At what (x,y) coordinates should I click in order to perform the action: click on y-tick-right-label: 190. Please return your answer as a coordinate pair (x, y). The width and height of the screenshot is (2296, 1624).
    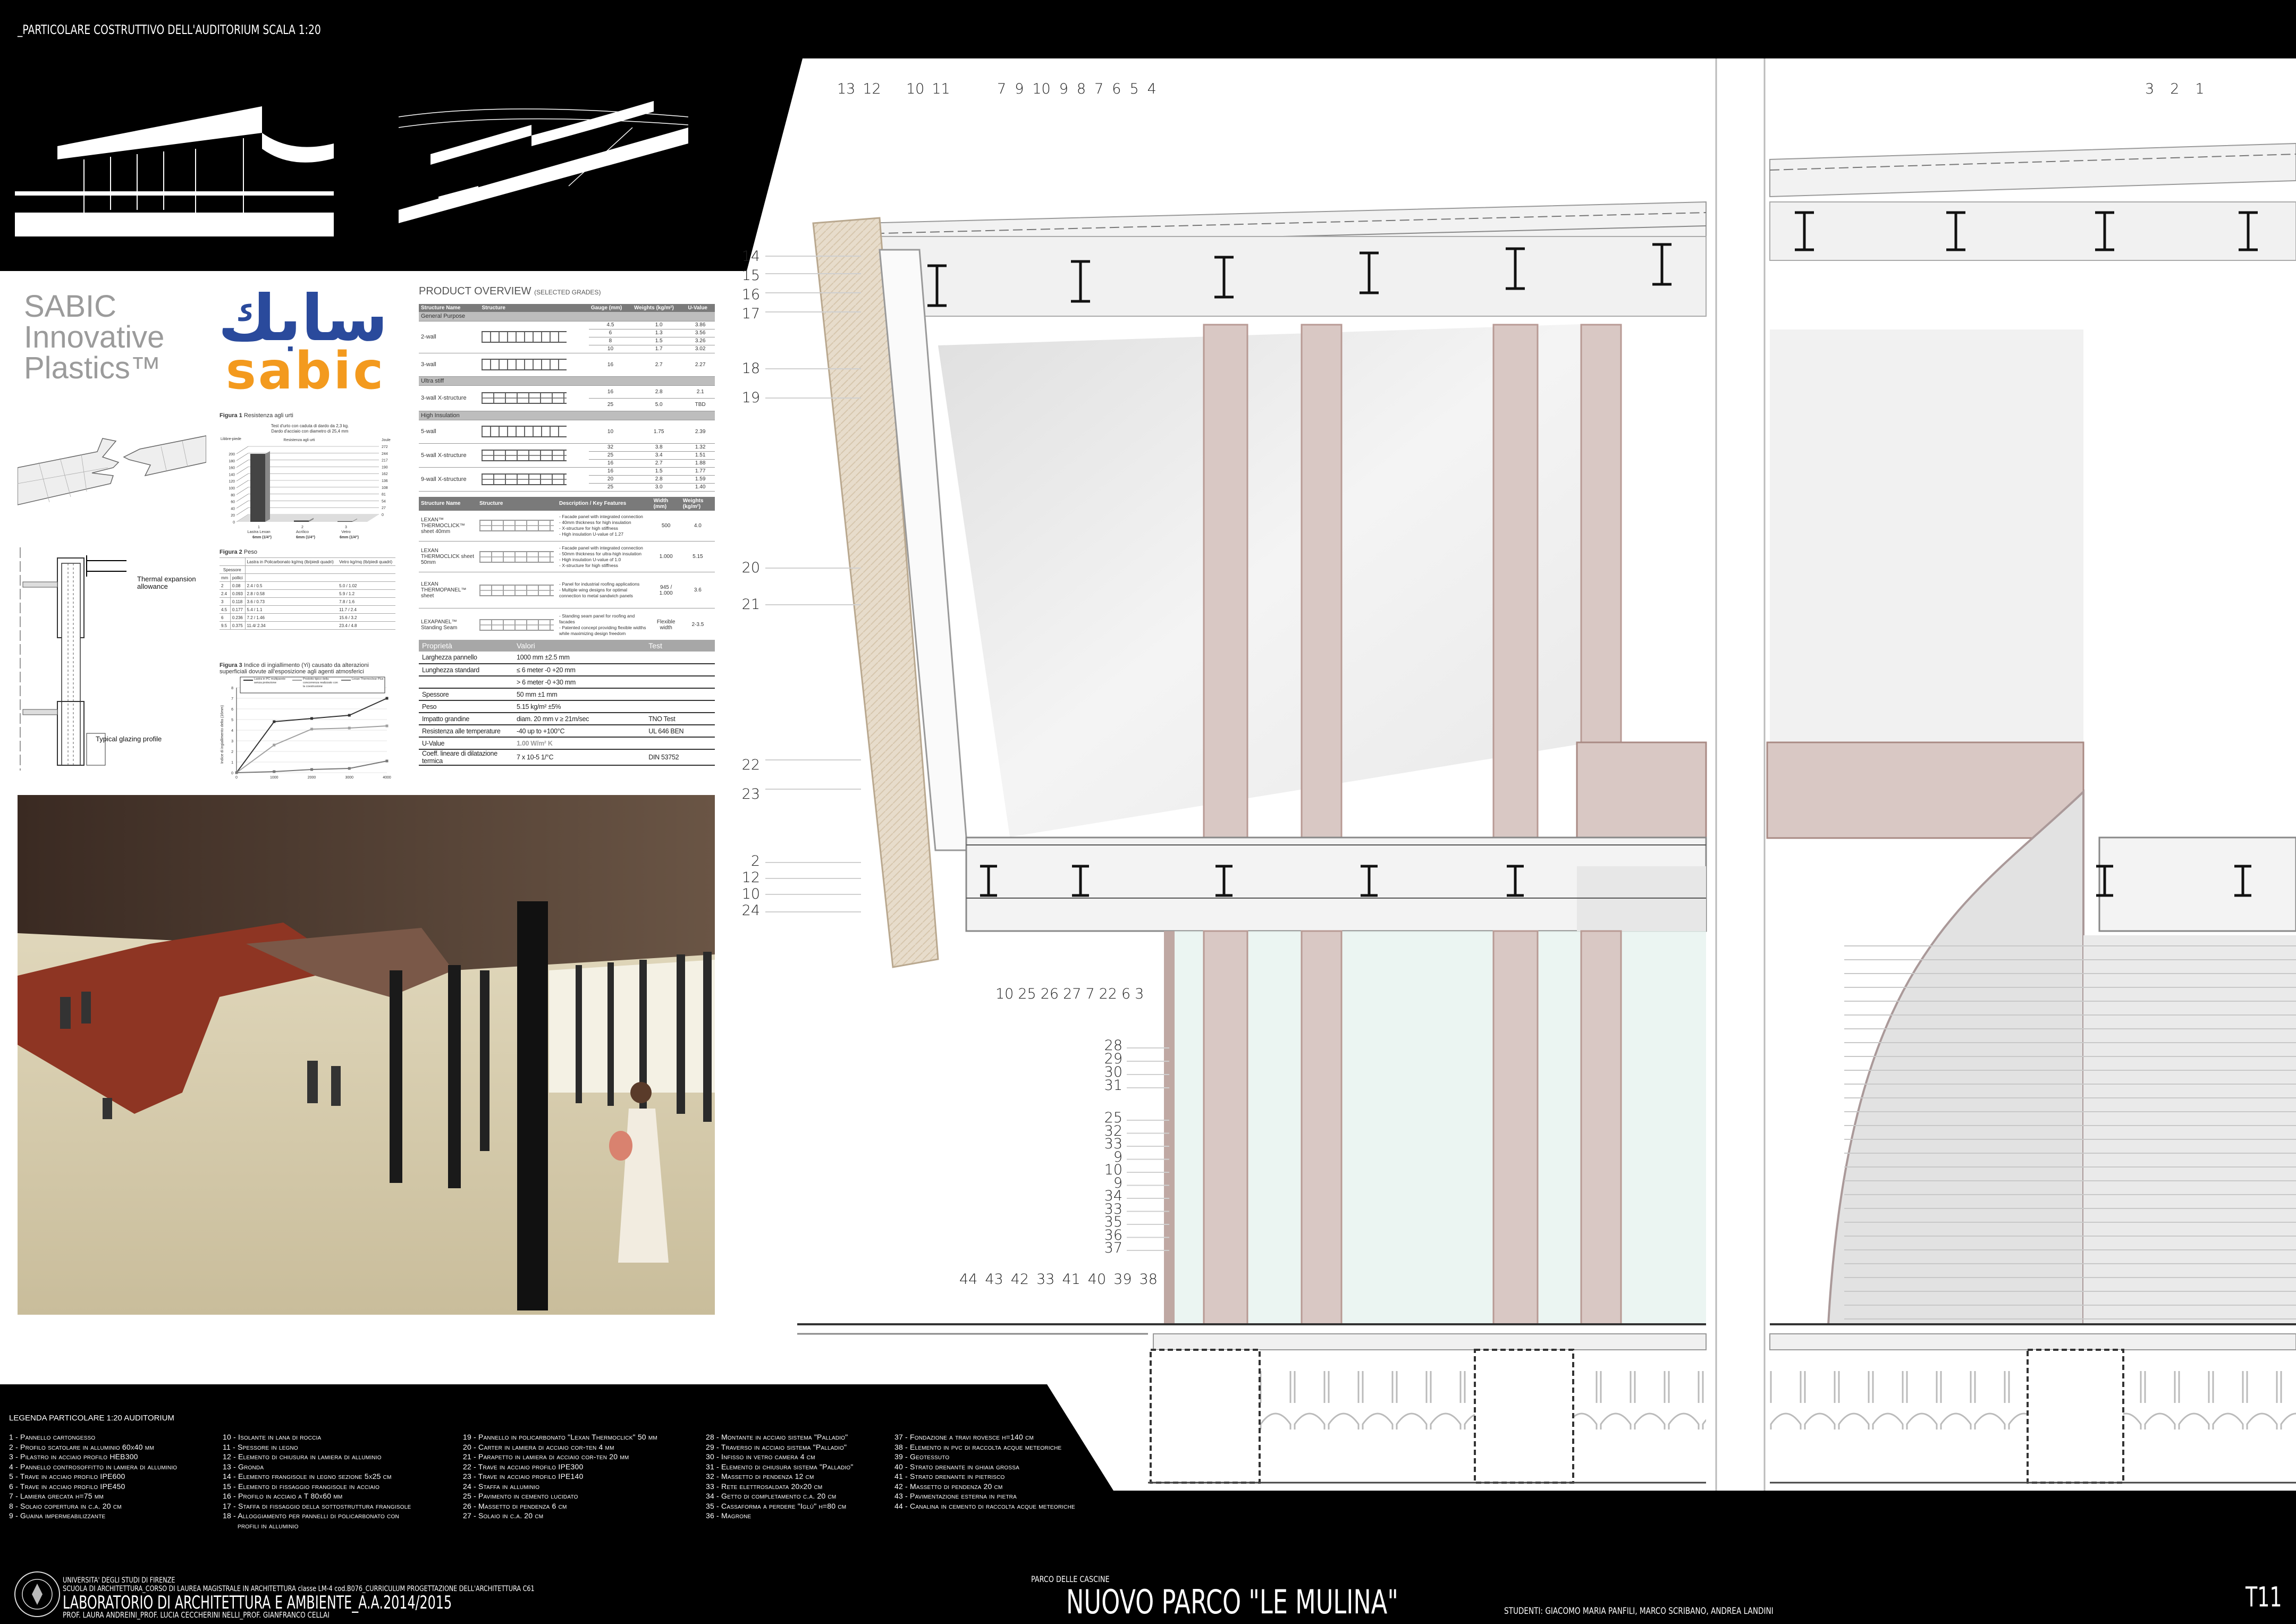
    Looking at the image, I should click on (385, 467).